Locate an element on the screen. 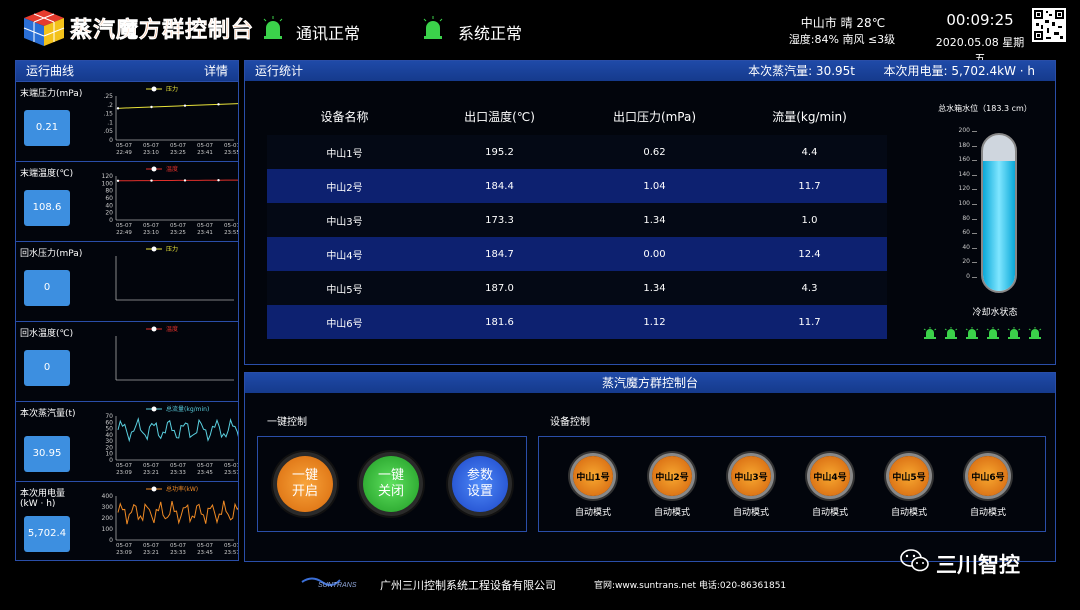 The image size is (1080, 610). device-3-button: 中山3号 is located at coordinates (751, 476).